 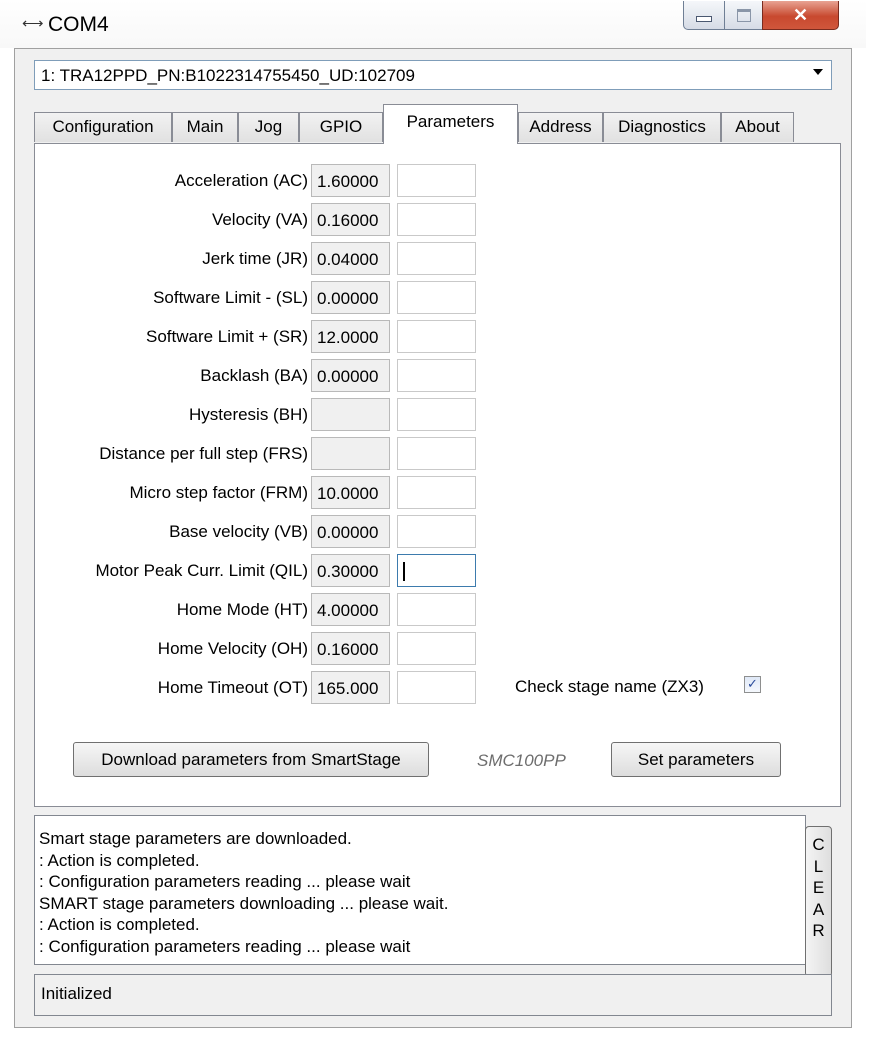 What do you see at coordinates (242, 609) in the screenshot?
I see `param-label: Home Mode (HT)` at bounding box center [242, 609].